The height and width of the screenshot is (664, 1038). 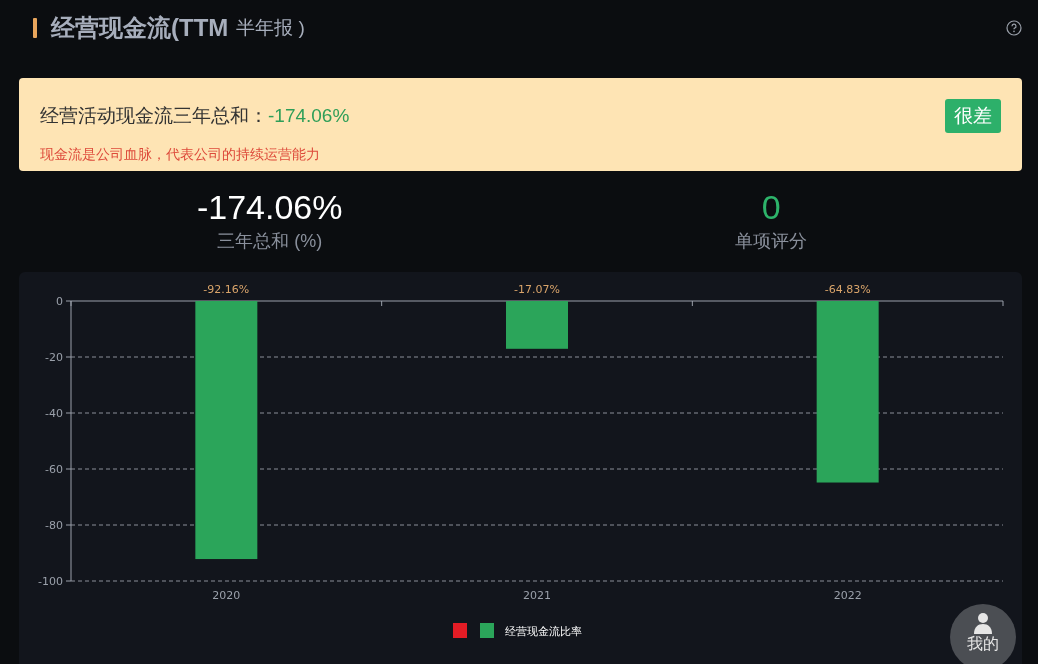 What do you see at coordinates (771, 241) in the screenshot?
I see `stat-label: 单项评分` at bounding box center [771, 241].